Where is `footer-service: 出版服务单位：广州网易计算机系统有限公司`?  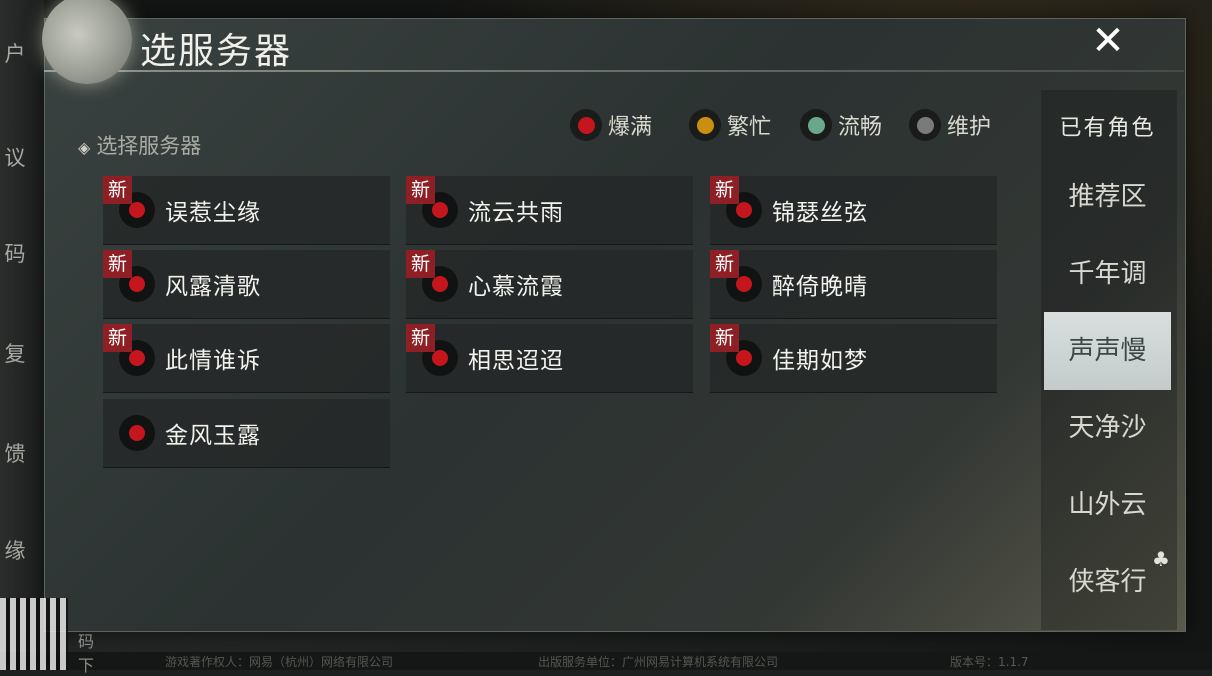
footer-service: 出版服务单位：广州网易计算机系统有限公司 is located at coordinates (658, 662).